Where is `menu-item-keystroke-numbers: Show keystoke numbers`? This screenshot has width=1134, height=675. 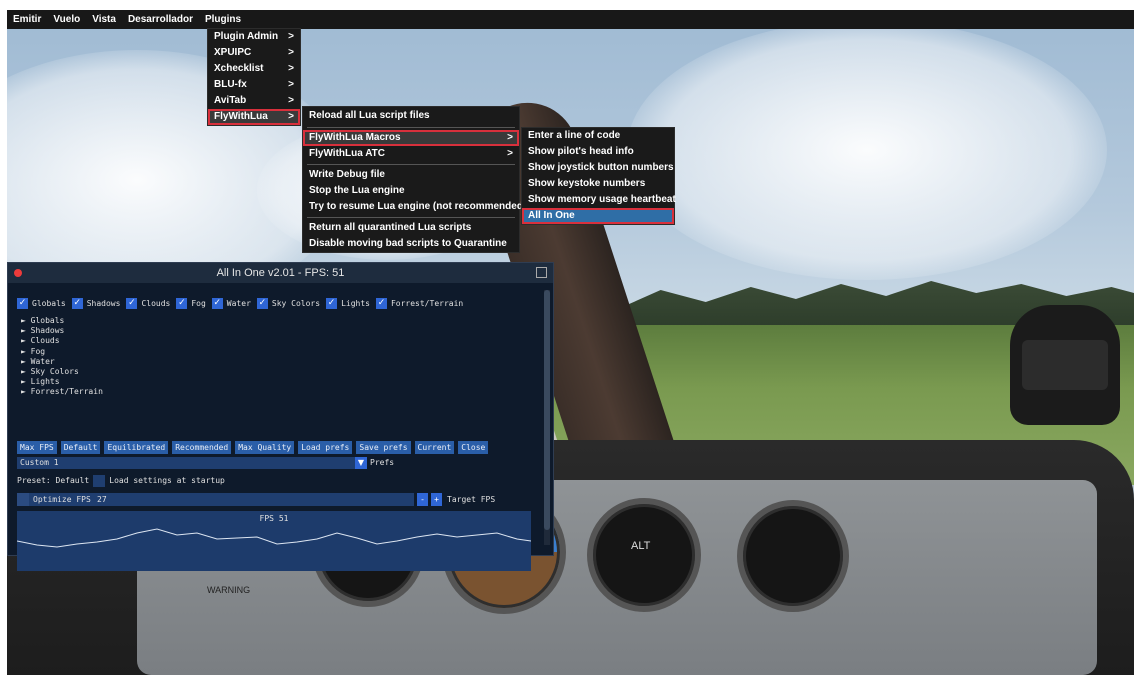
menu-item-keystroke-numbers: Show keystoke numbers is located at coordinates (598, 184).